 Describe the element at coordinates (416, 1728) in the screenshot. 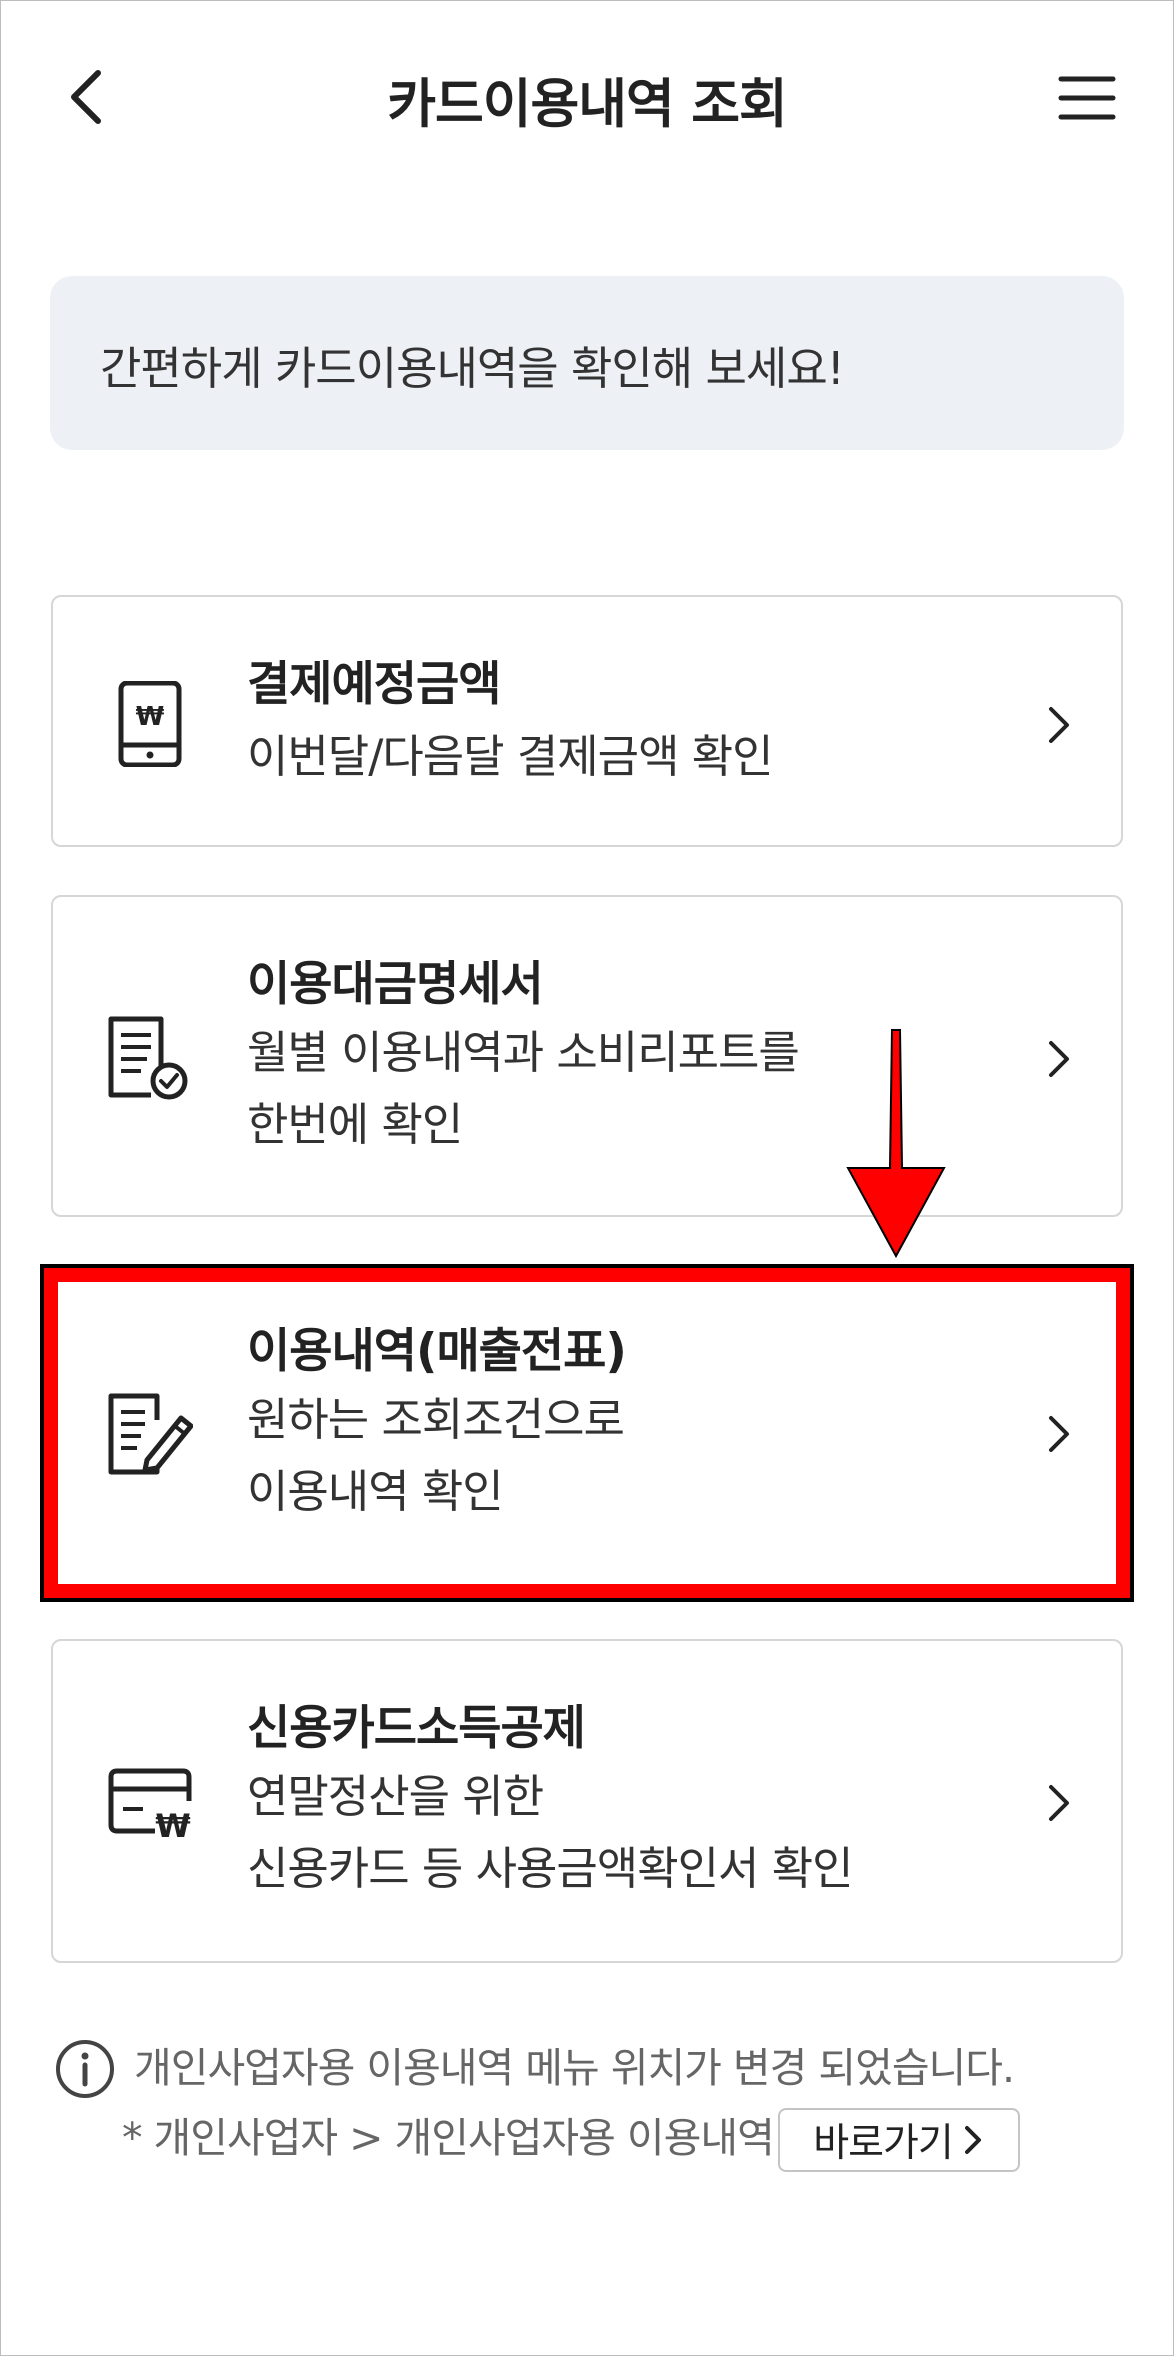

I see `menu-card-title: 신용카드소득공제` at that location.